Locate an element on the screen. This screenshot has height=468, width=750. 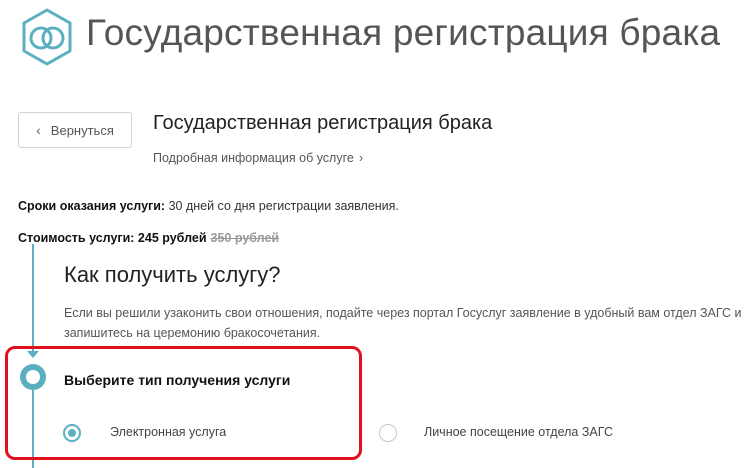
terms-value: 30 дней со дня регистрации заявления. is located at coordinates (282, 206).